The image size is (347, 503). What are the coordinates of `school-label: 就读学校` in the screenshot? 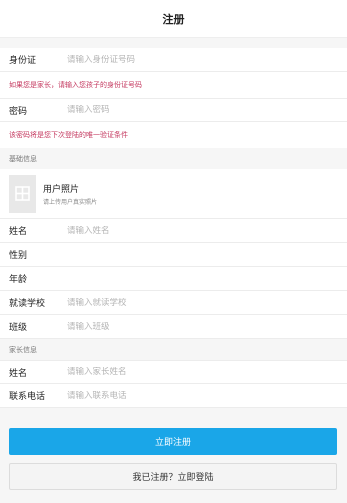 It's located at (27, 304).